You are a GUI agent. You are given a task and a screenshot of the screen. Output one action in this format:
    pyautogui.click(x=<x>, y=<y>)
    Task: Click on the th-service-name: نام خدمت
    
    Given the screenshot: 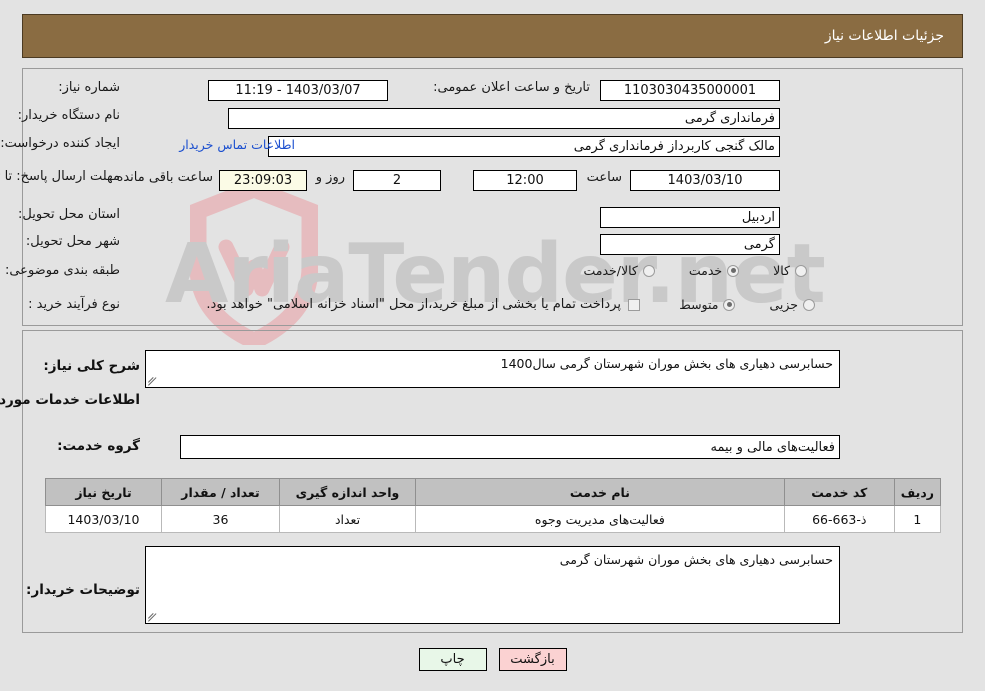 What is the action you would take?
    pyautogui.click(x=600, y=492)
    